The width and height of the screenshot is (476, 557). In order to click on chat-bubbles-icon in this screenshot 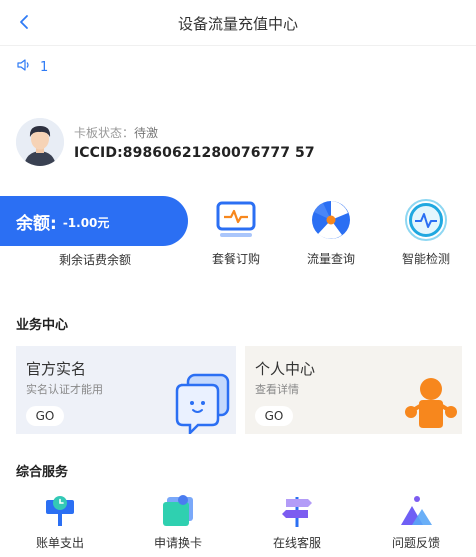, I will do `click(204, 403)`.